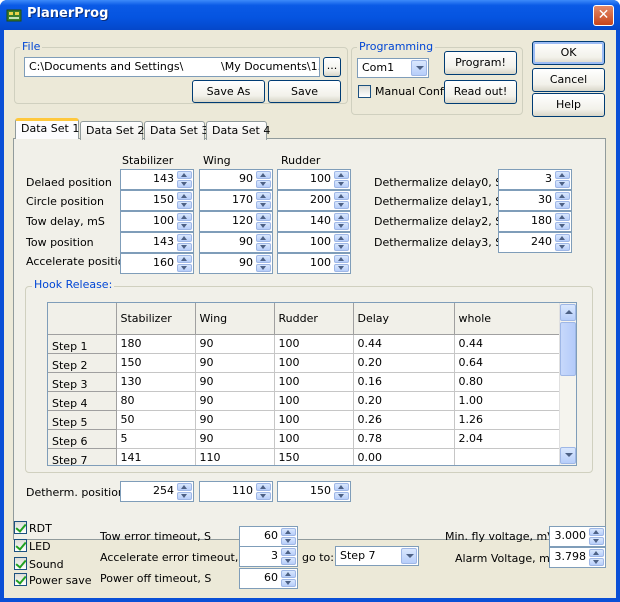 This screenshot has width=620, height=602. Describe the element at coordinates (156, 382) in the screenshot. I see `grid-cell: 130` at that location.